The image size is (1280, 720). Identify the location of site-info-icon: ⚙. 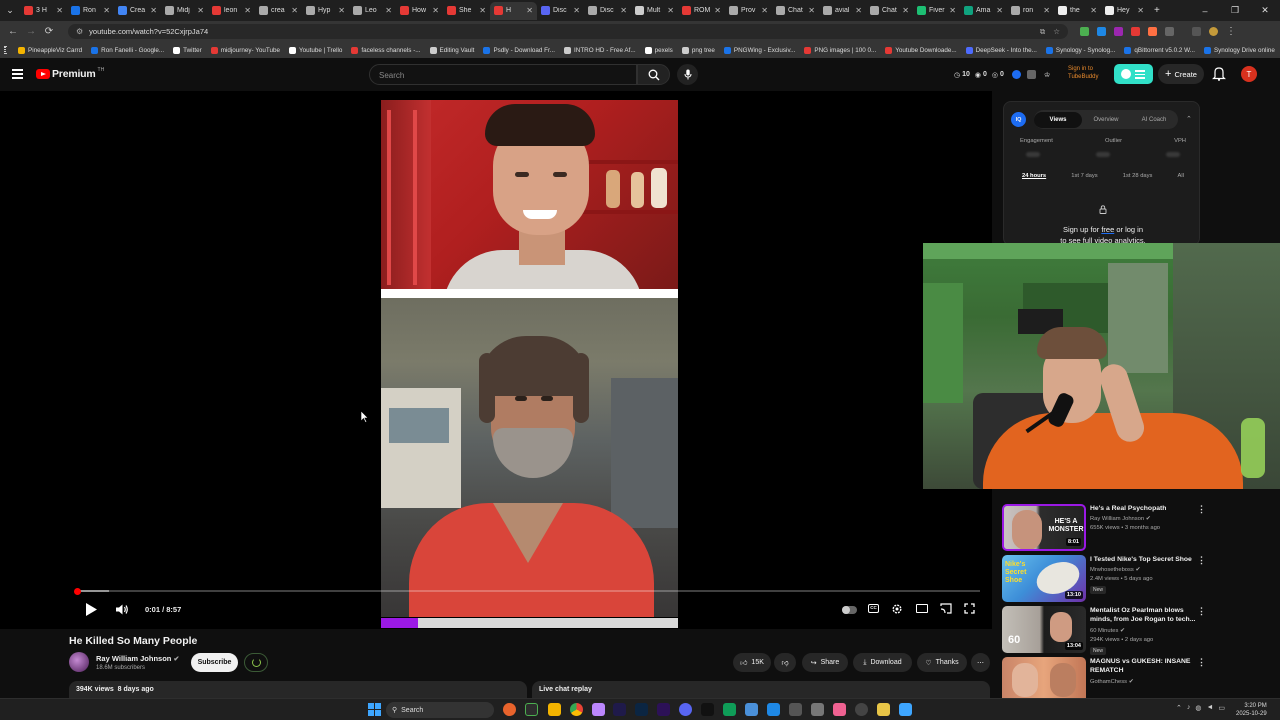
(79, 31).